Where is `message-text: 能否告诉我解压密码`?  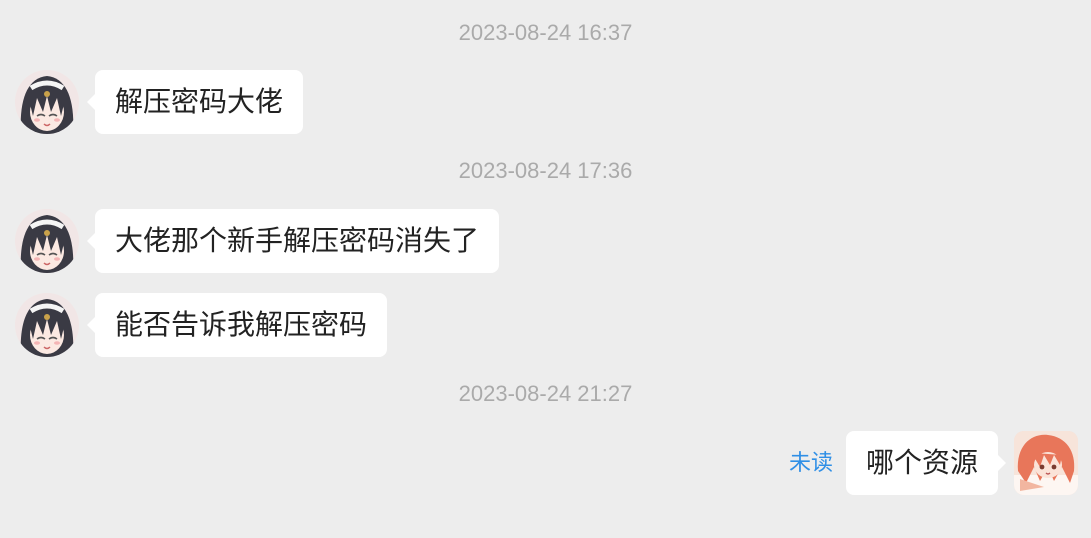
message-text: 能否告诉我解压密码 is located at coordinates (241, 324).